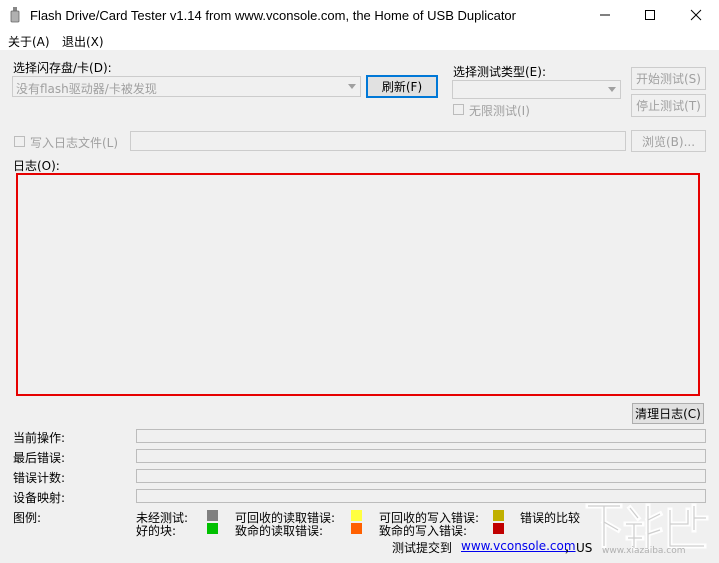 The image size is (719, 563). What do you see at coordinates (29, 41) in the screenshot?
I see `menu-about: 关于(A)` at bounding box center [29, 41].